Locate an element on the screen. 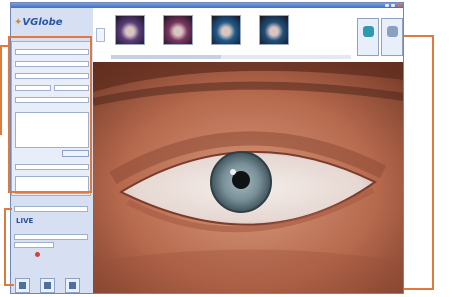 This screenshot has width=457, height=297. folder-icon-button is located at coordinates (22, 285).